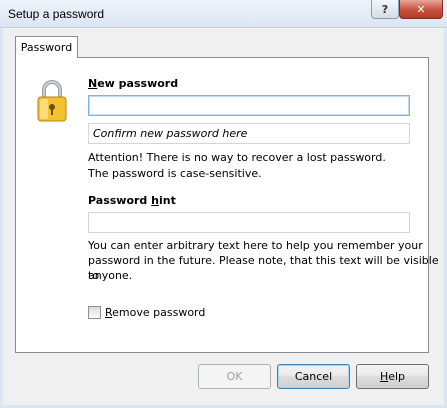 The height and width of the screenshot is (408, 447). I want to click on remove-password-label: Remove password, so click(155, 312).